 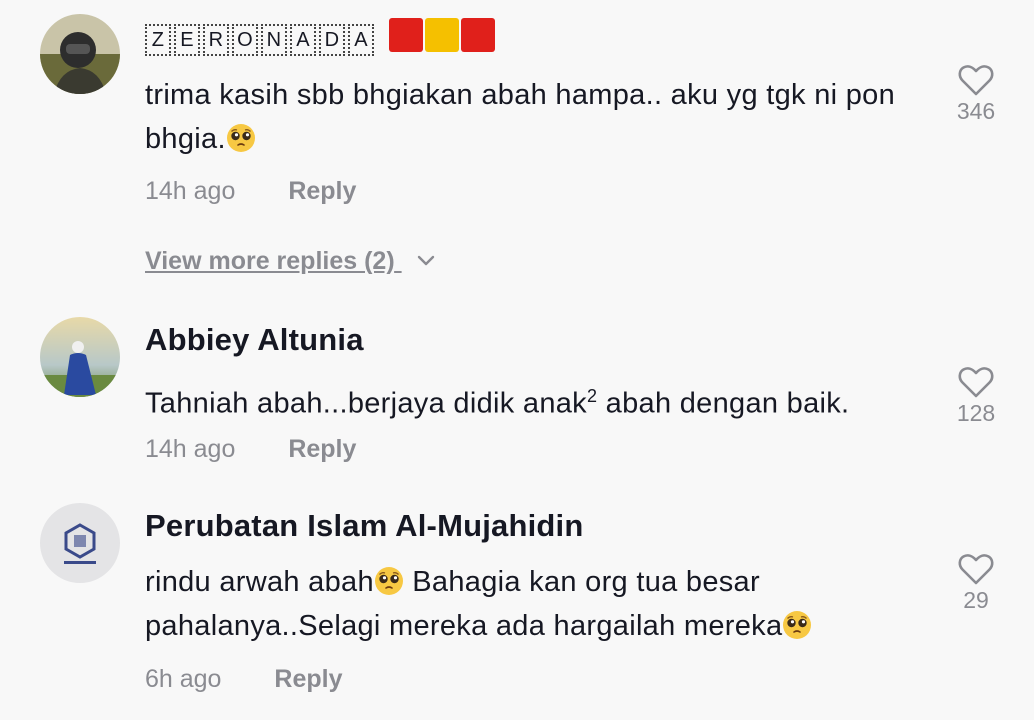 What do you see at coordinates (270, 261) in the screenshot?
I see `view-more-replies-label: View more replies (2)` at bounding box center [270, 261].